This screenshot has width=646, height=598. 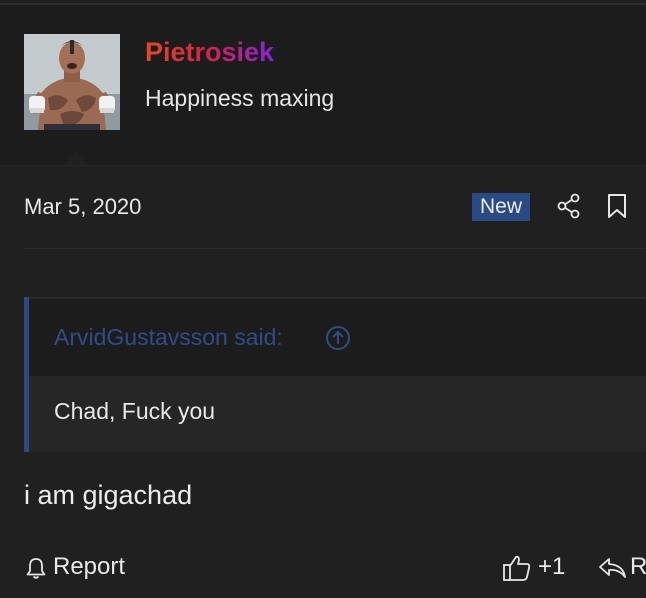 What do you see at coordinates (617, 206) in the screenshot?
I see `bookmark-icon` at bounding box center [617, 206].